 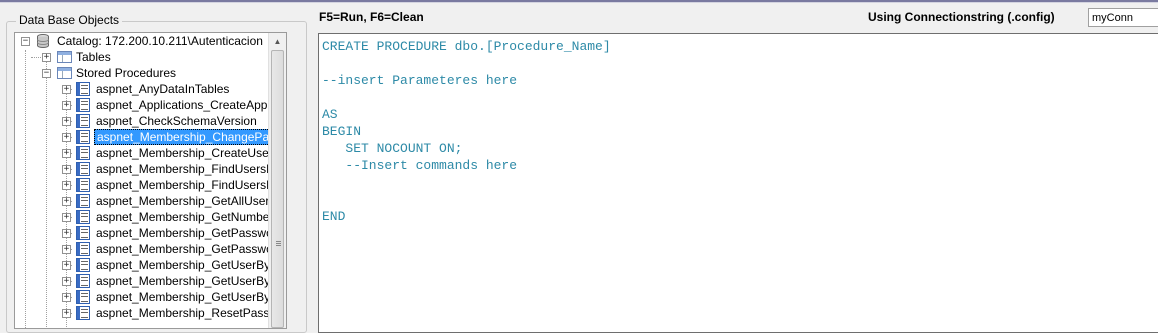 I want to click on code-line: SET NOCOUNT ON;, so click(x=392, y=148).